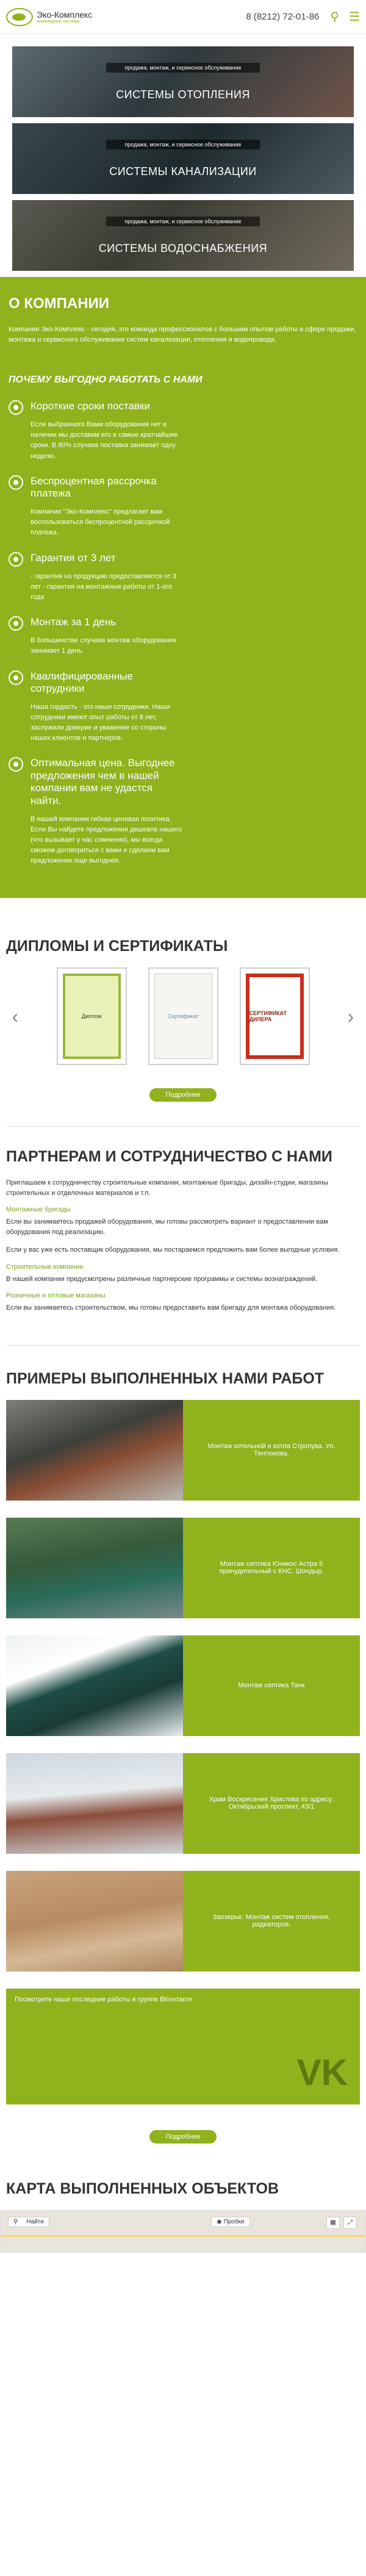 The width and height of the screenshot is (366, 2576). What do you see at coordinates (183, 2136) in the screenshot?
I see `works-more-button: Подробнее` at bounding box center [183, 2136].